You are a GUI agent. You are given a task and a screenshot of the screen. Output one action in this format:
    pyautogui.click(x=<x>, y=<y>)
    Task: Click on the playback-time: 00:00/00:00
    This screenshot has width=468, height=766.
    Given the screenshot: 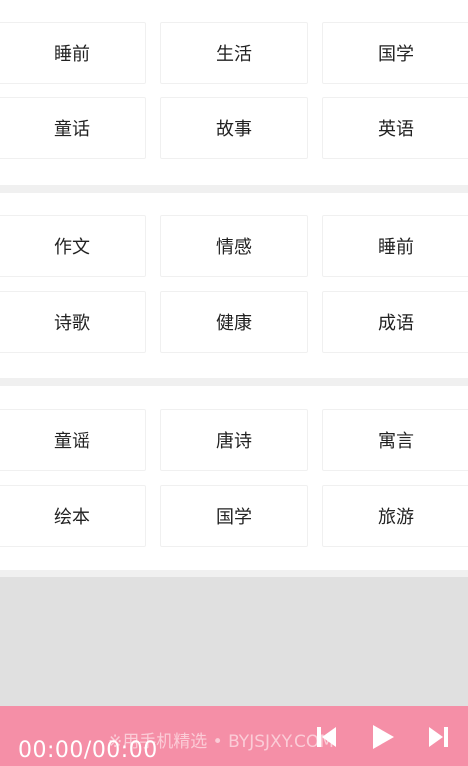 What is the action you would take?
    pyautogui.click(x=88, y=750)
    